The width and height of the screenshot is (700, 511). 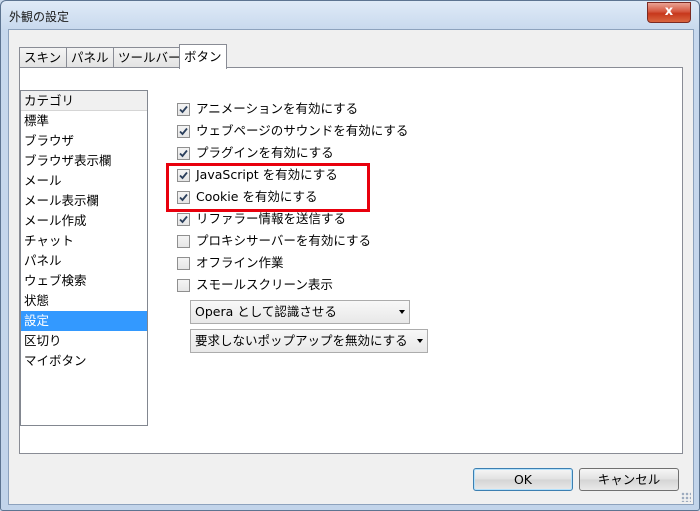 I want to click on resize-grip, so click(x=686, y=497).